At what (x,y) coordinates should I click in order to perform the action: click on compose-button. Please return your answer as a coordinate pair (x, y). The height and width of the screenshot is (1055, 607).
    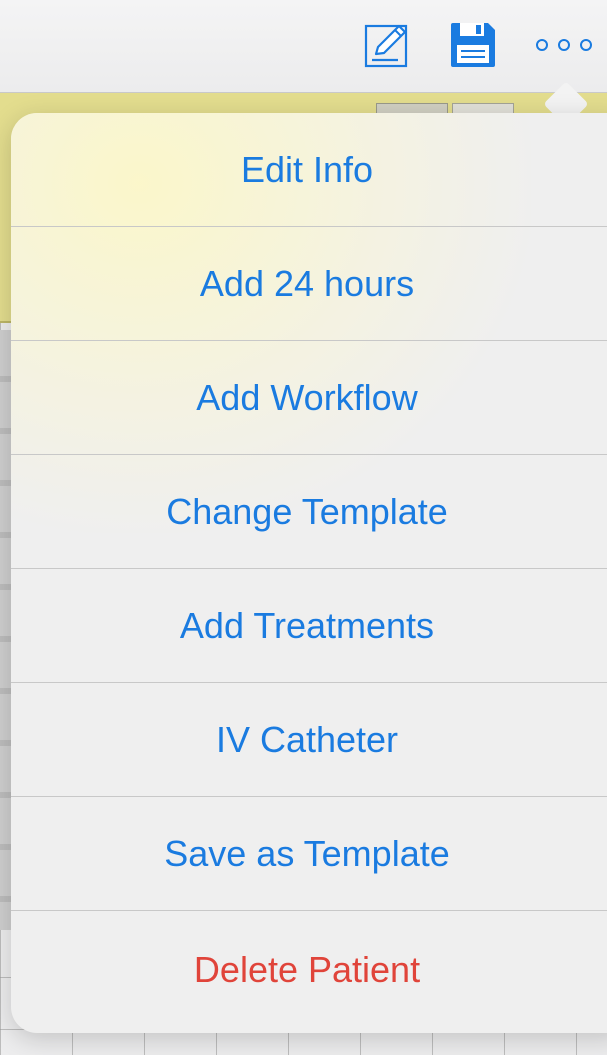
    Looking at the image, I should click on (387, 45).